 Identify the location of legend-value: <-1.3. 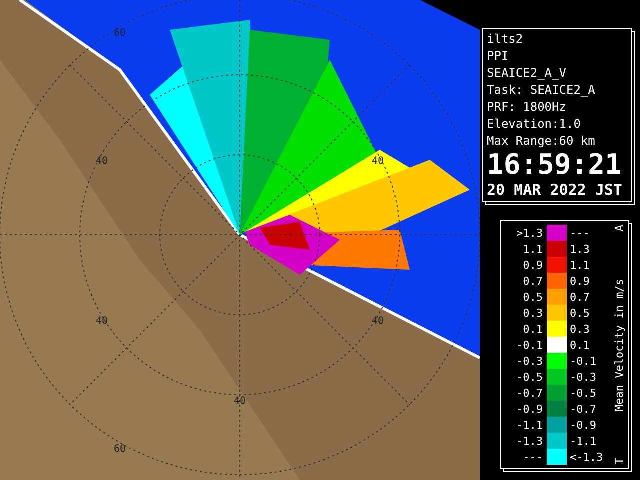
(587, 457).